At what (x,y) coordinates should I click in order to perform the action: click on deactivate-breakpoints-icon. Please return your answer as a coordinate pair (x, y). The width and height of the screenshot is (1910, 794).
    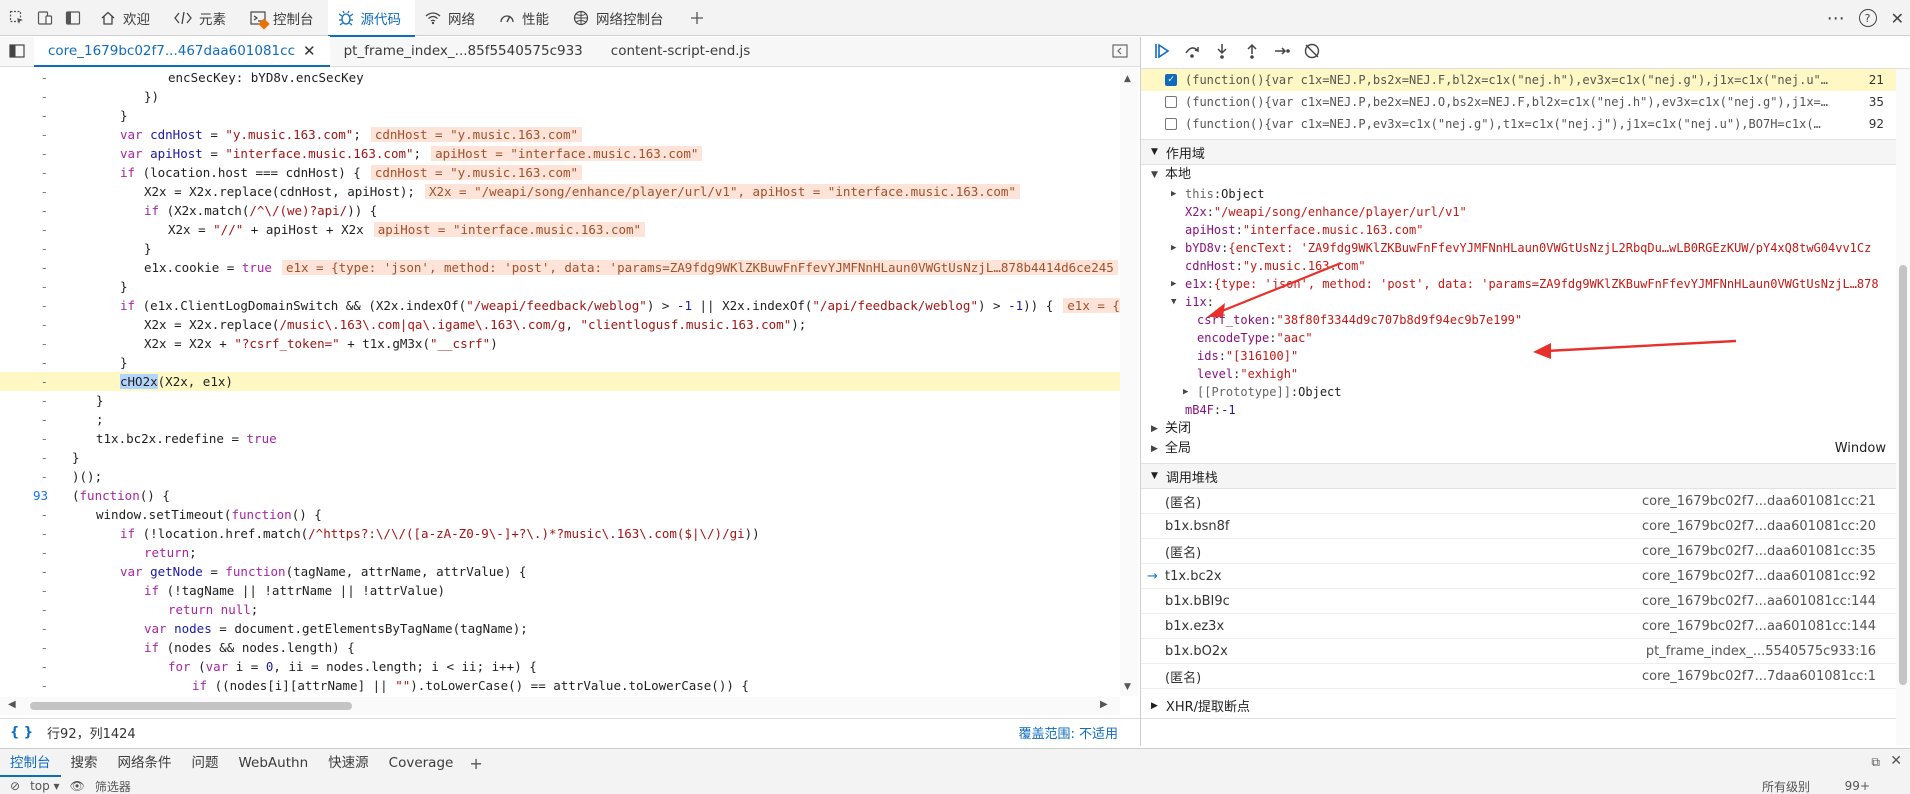
    Looking at the image, I should click on (1312, 52).